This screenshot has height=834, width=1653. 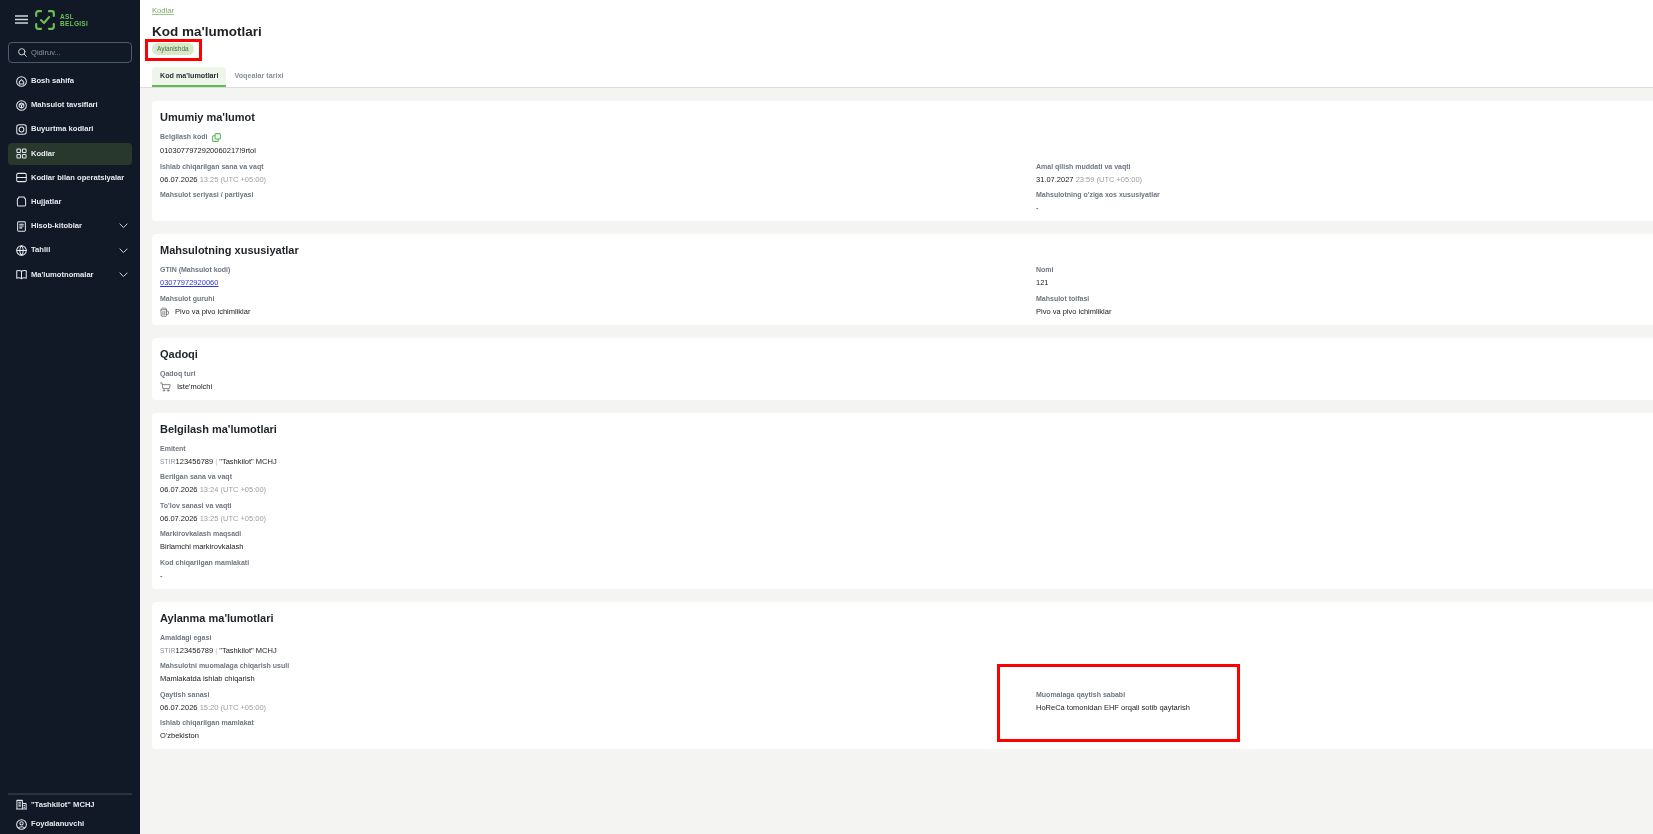 I want to click on grid-icon, so click(x=21, y=154).